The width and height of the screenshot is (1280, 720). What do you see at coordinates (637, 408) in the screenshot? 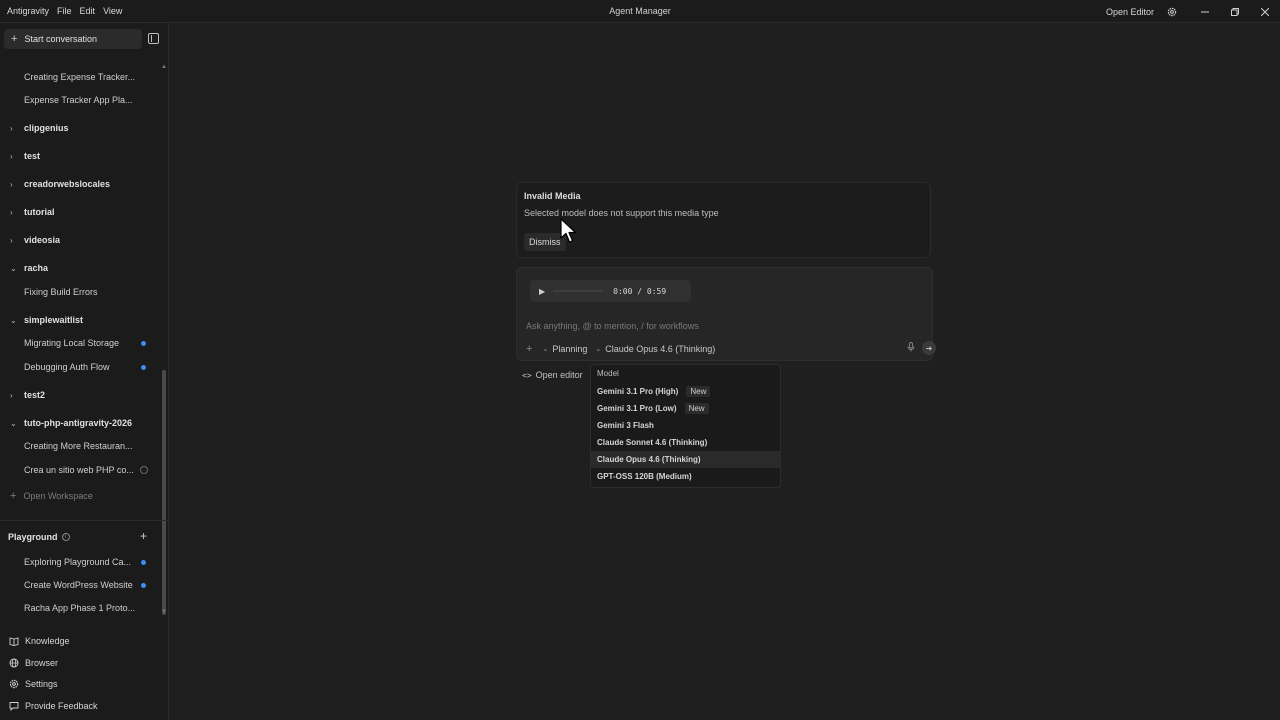
I see `model-option-label: Gemini 3.1 Pro (Low)` at bounding box center [637, 408].